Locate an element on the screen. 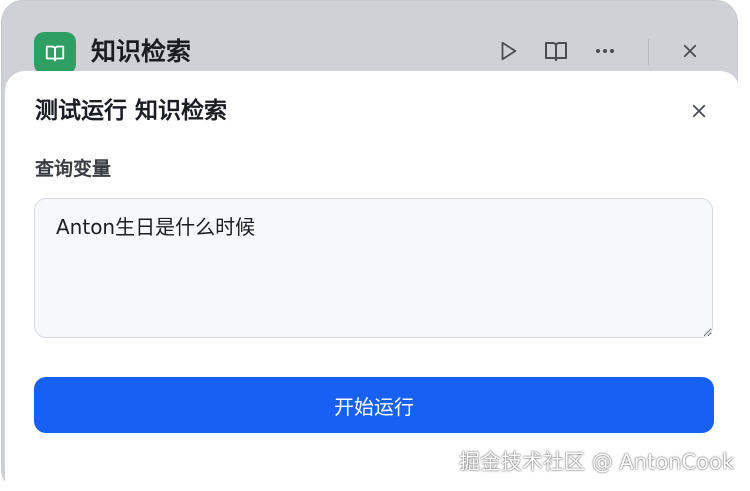  node-header: 知识检索 is located at coordinates (369, 37).